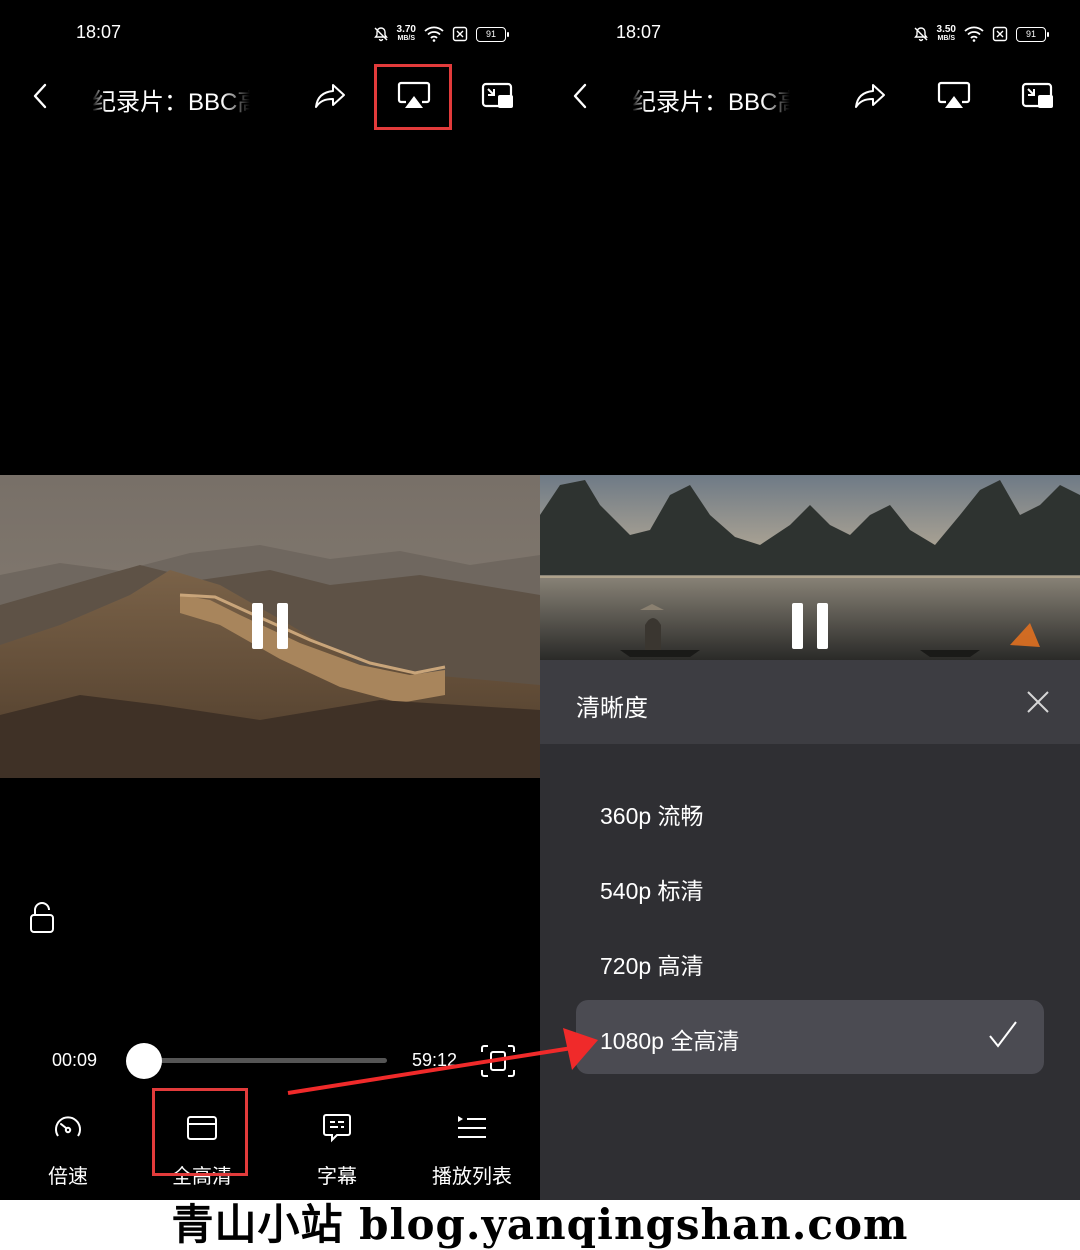  What do you see at coordinates (337, 1177) in the screenshot?
I see `subtitle-label: 字幕` at bounding box center [337, 1177].